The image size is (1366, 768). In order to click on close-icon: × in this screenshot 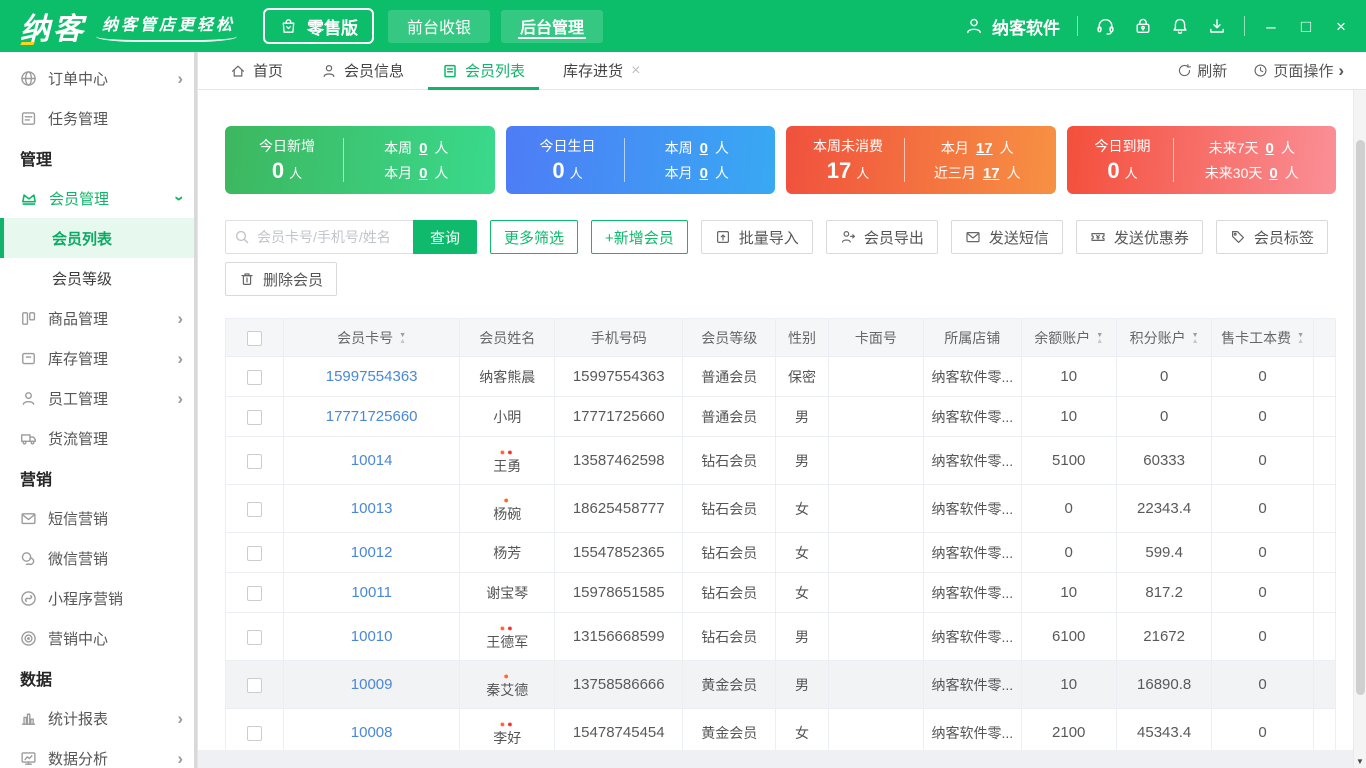, I will do `click(635, 71)`.